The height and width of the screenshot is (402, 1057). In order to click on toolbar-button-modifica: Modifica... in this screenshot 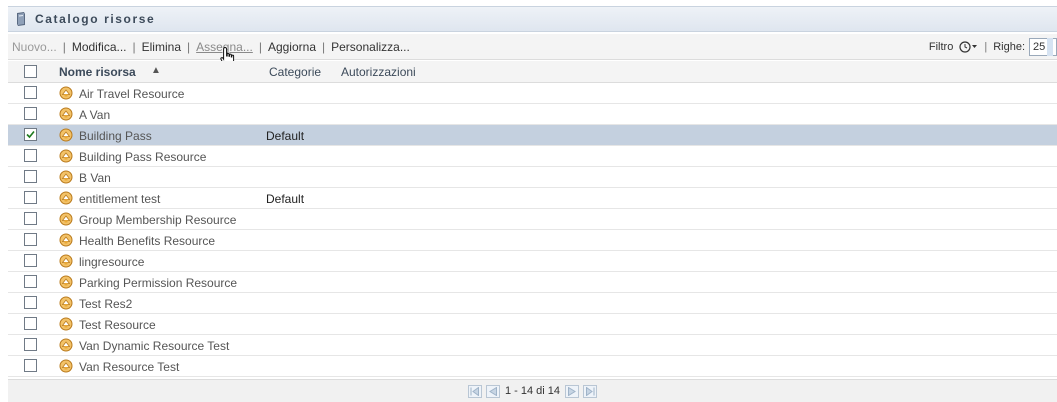, I will do `click(99, 47)`.